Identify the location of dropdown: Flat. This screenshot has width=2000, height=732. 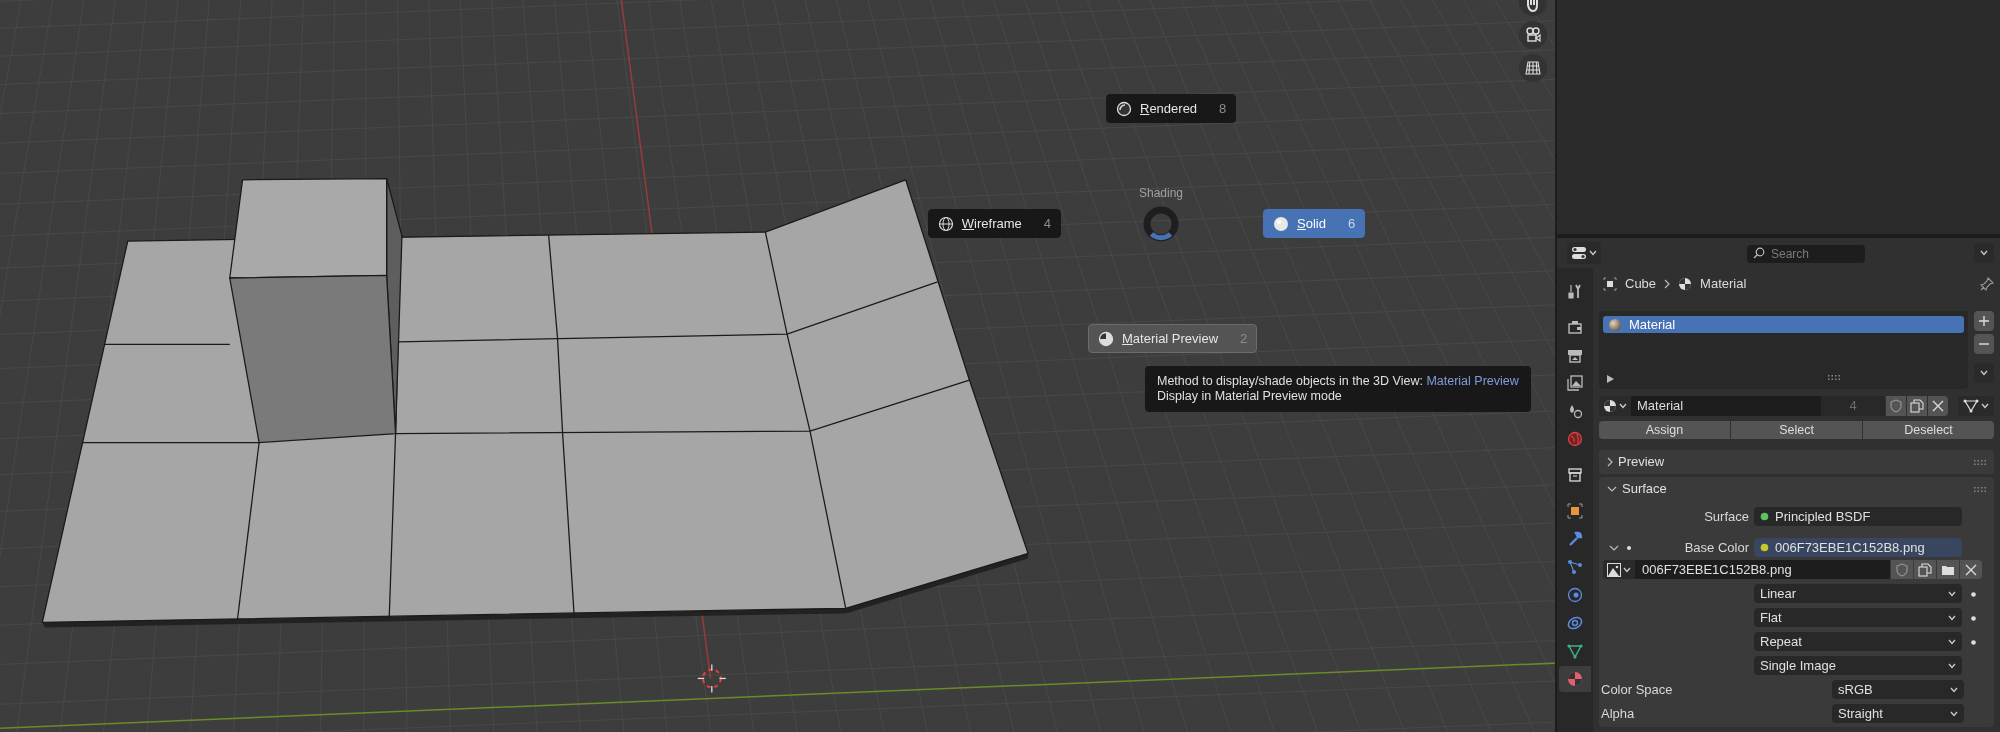
(1858, 618).